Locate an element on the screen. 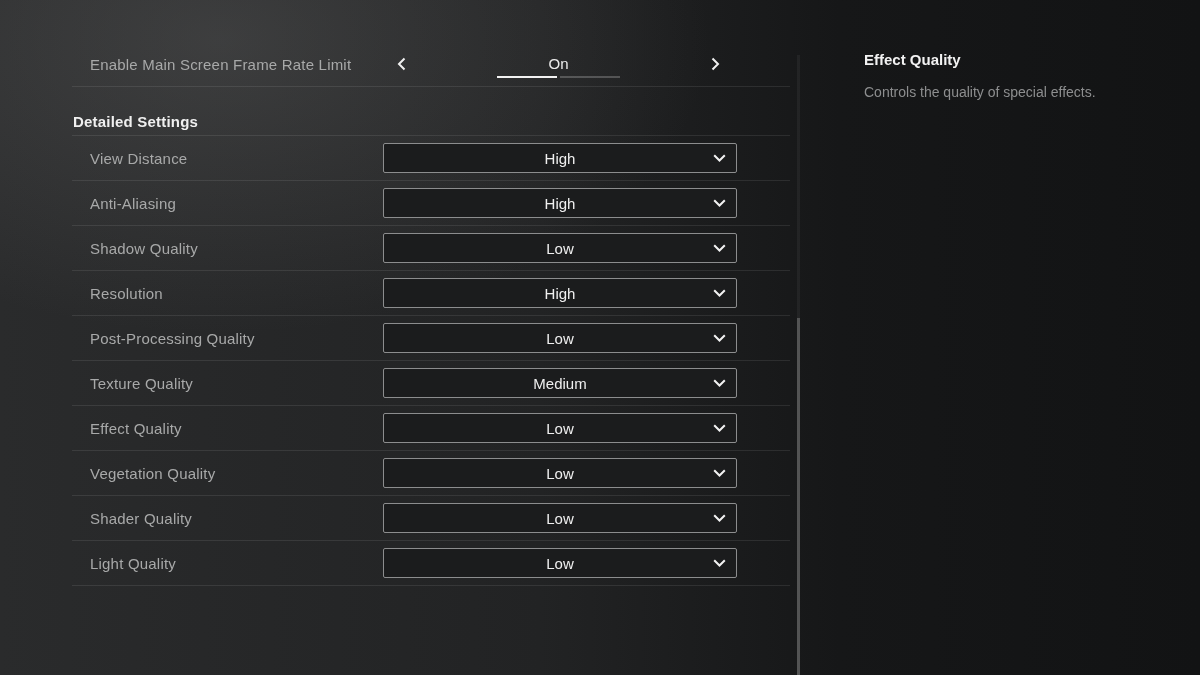 This screenshot has width=1200, height=675. section-heading: Detailed Settings is located at coordinates (136, 121).